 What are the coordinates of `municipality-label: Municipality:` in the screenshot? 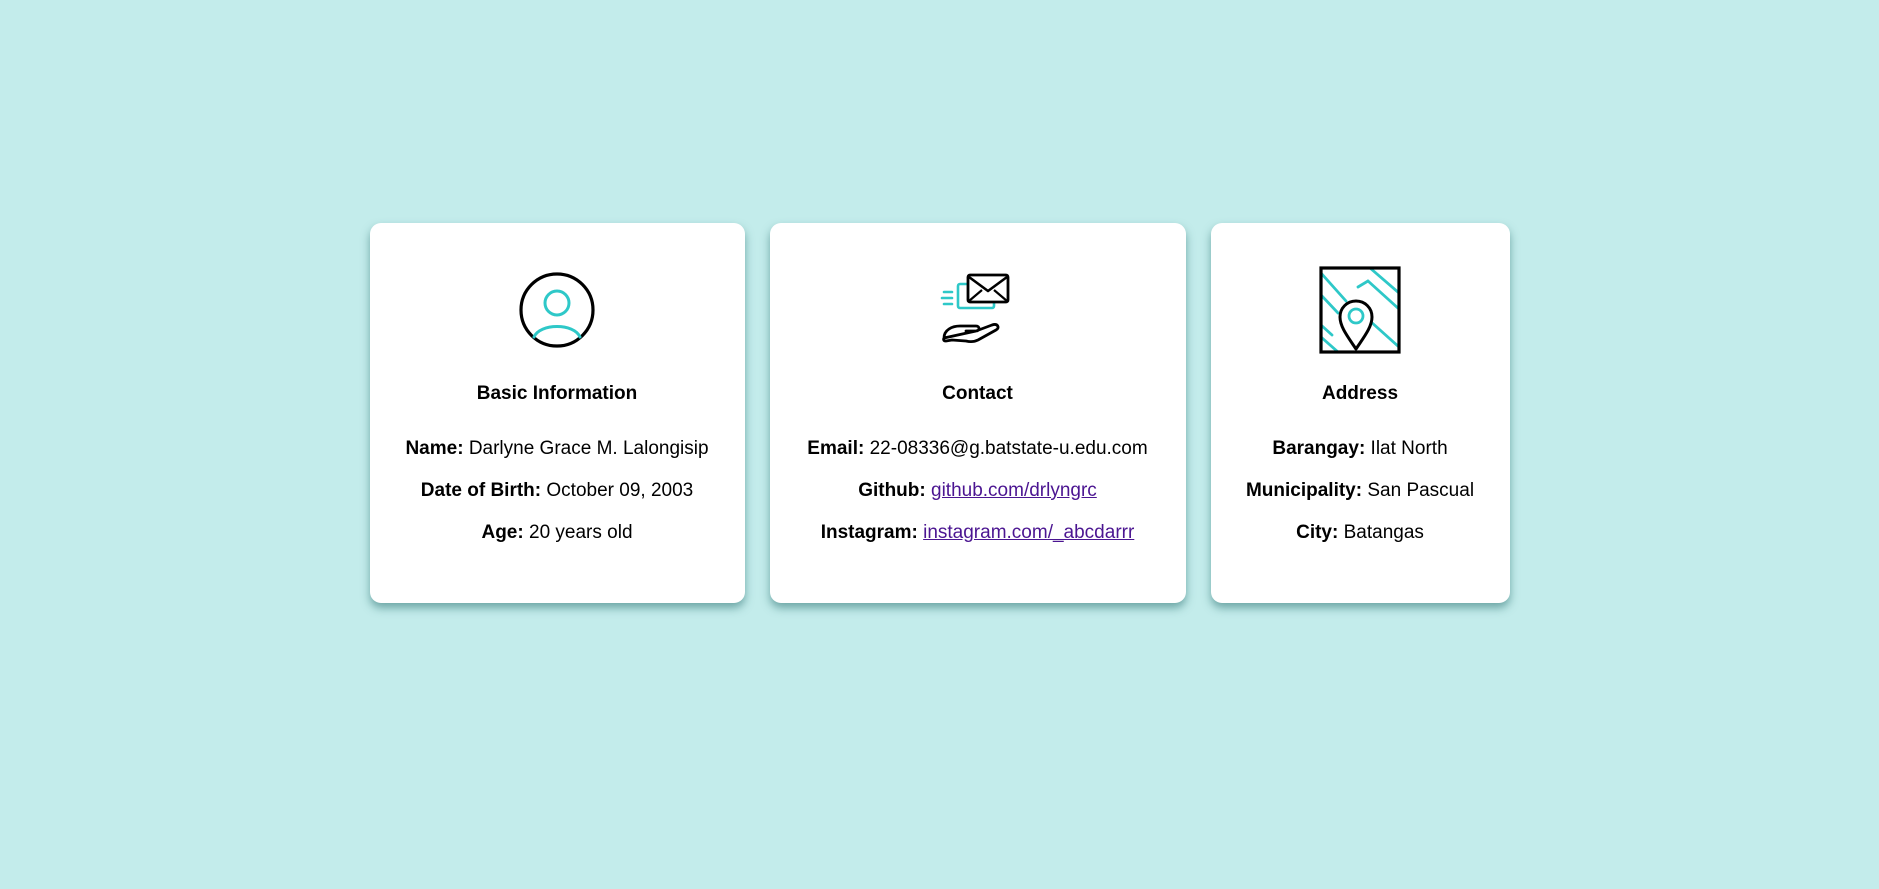 It's located at (1304, 490).